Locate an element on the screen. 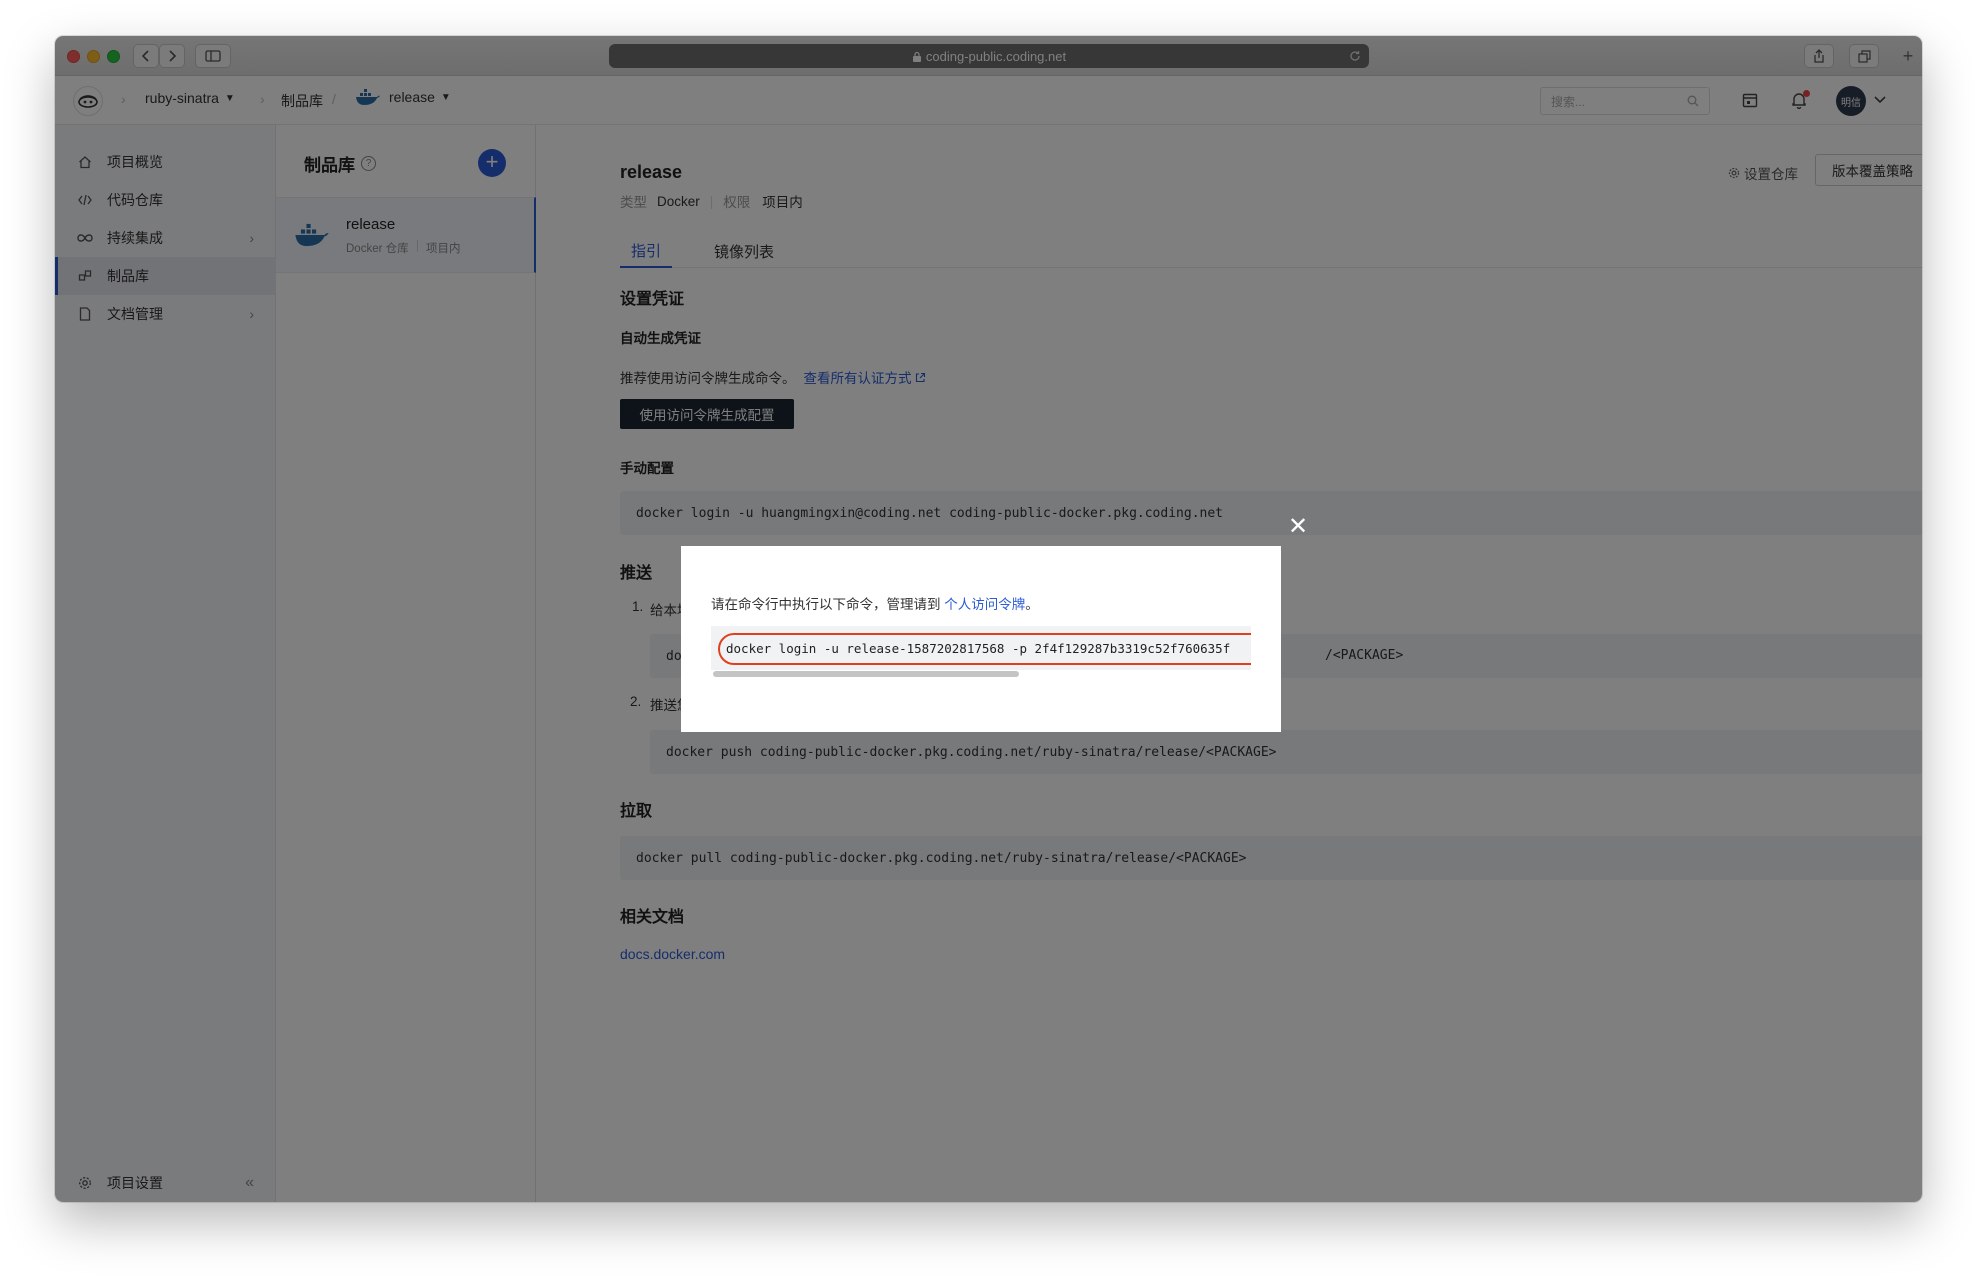  modal-text-before: 请在命令行中执行以下命令，管理请到 is located at coordinates (828, 604).